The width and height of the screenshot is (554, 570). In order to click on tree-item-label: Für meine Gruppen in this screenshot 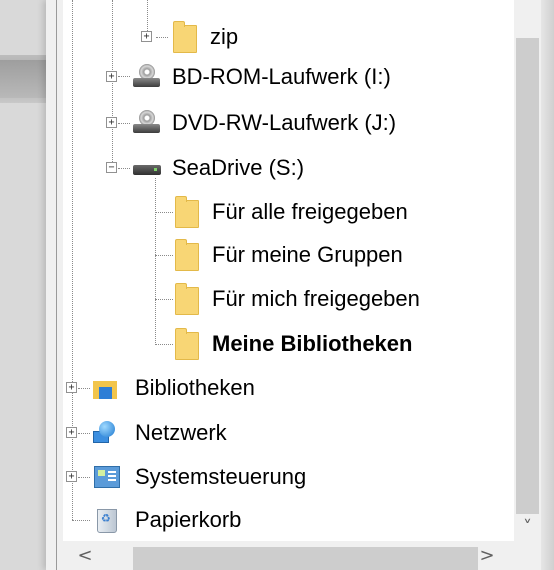, I will do `click(307, 254)`.